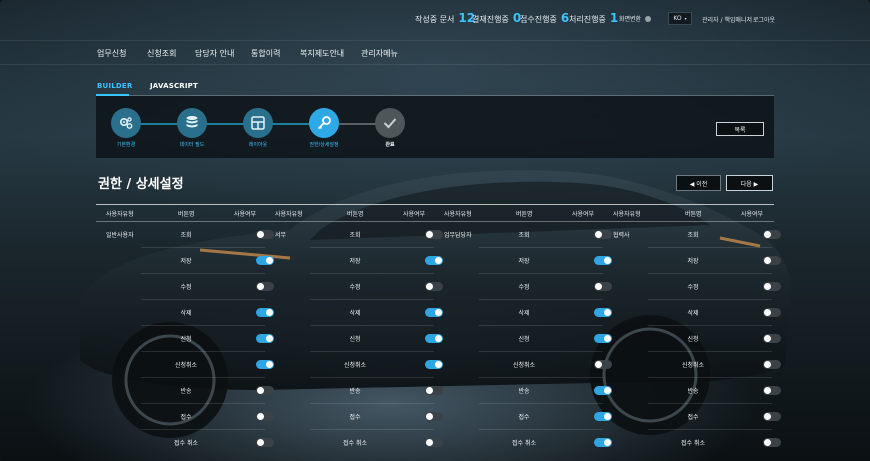 This screenshot has height=461, width=870. I want to click on step-data-field, so click(192, 123).